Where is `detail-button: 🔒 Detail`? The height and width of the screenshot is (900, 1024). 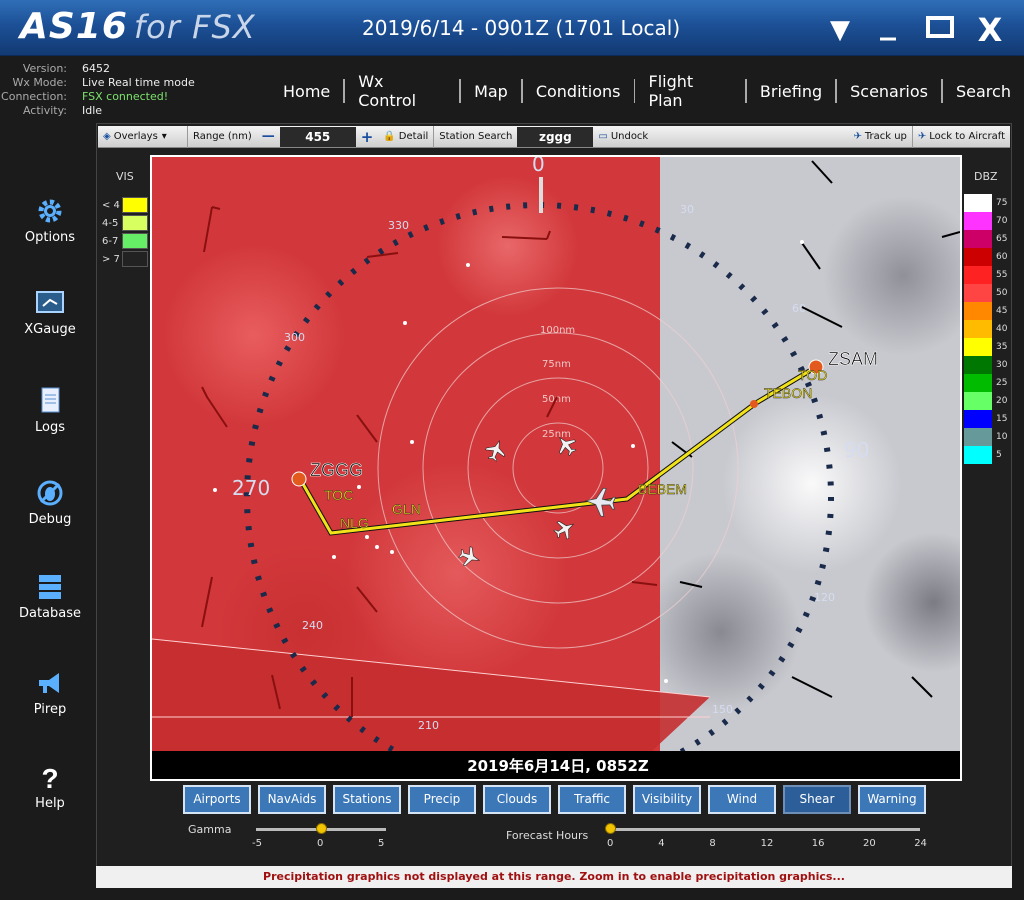
detail-button: 🔒 Detail is located at coordinates (406, 136).